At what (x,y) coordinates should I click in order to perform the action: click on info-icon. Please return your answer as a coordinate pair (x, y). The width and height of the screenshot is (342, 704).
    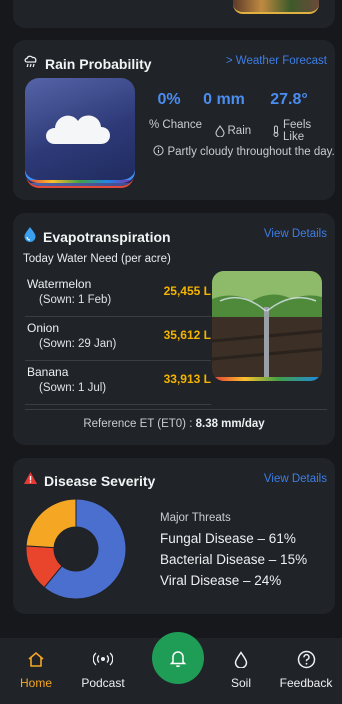
    Looking at the image, I should click on (158, 150).